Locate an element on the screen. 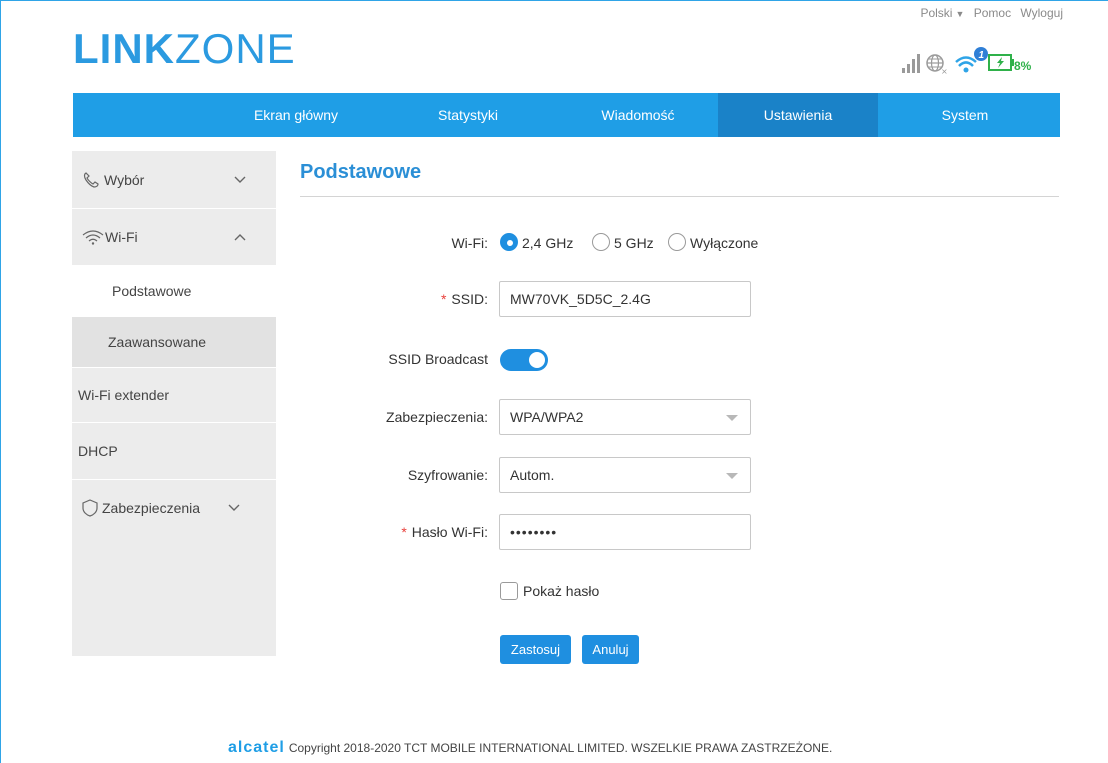 The height and width of the screenshot is (763, 1108). sidebar-item-zaawansowane: Zaawansowane is located at coordinates (174, 342).